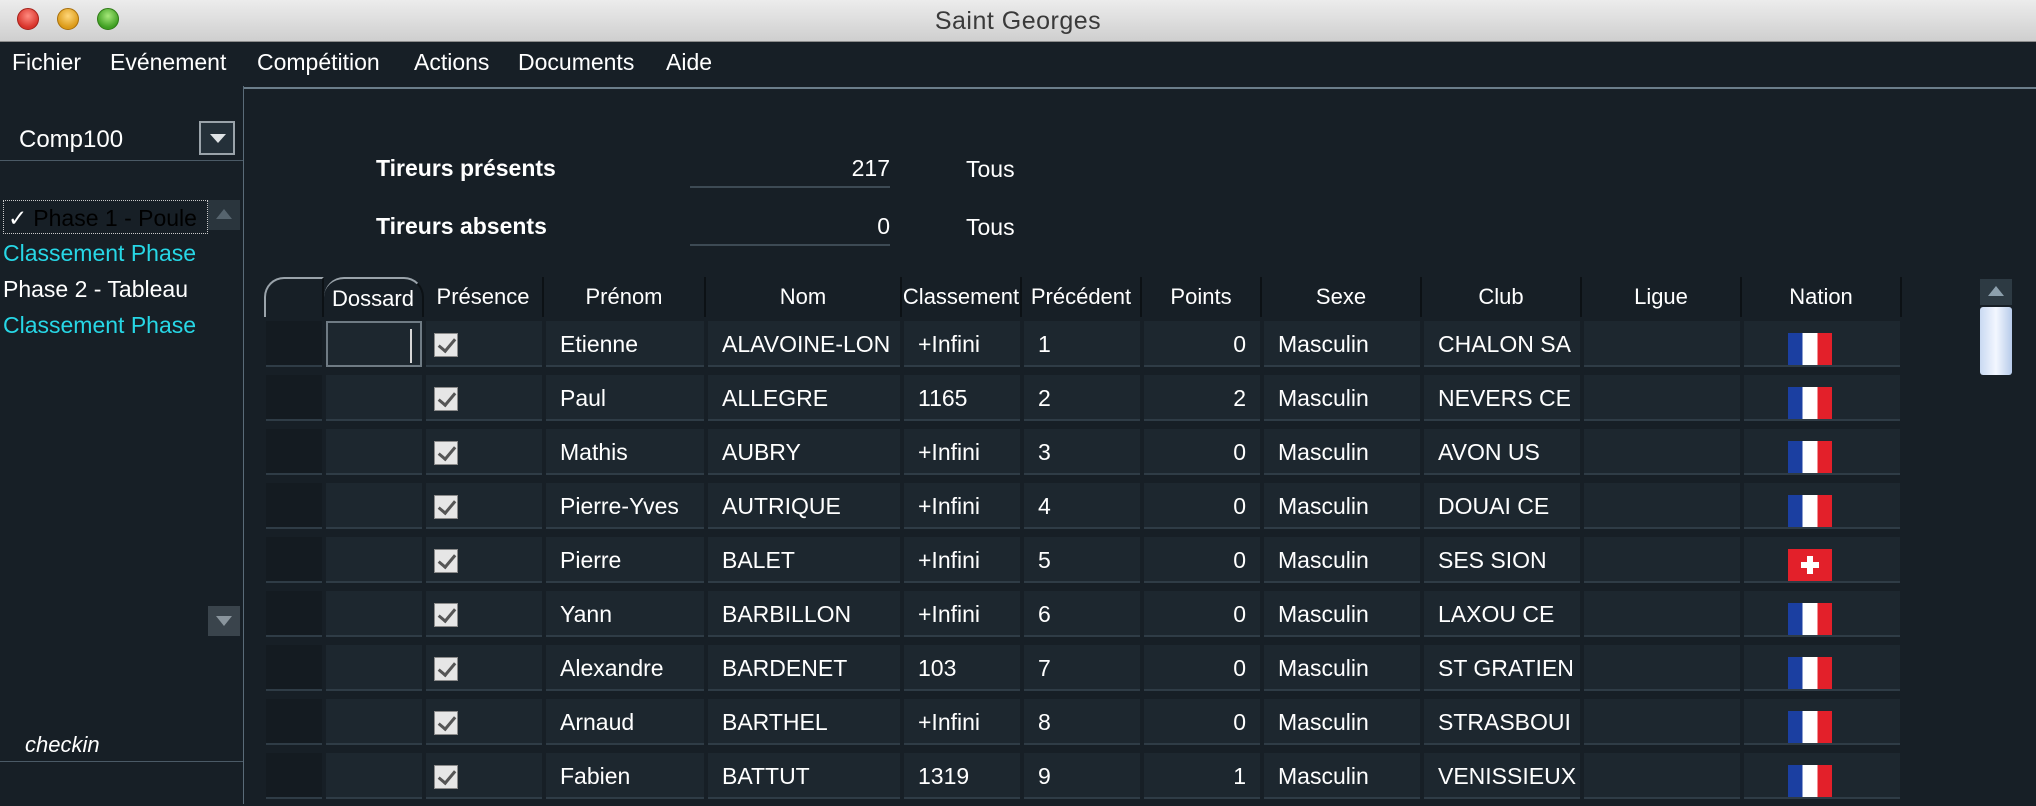 The width and height of the screenshot is (2036, 806). Describe the element at coordinates (1202, 297) in the screenshot. I see `column-header-points: Points` at that location.